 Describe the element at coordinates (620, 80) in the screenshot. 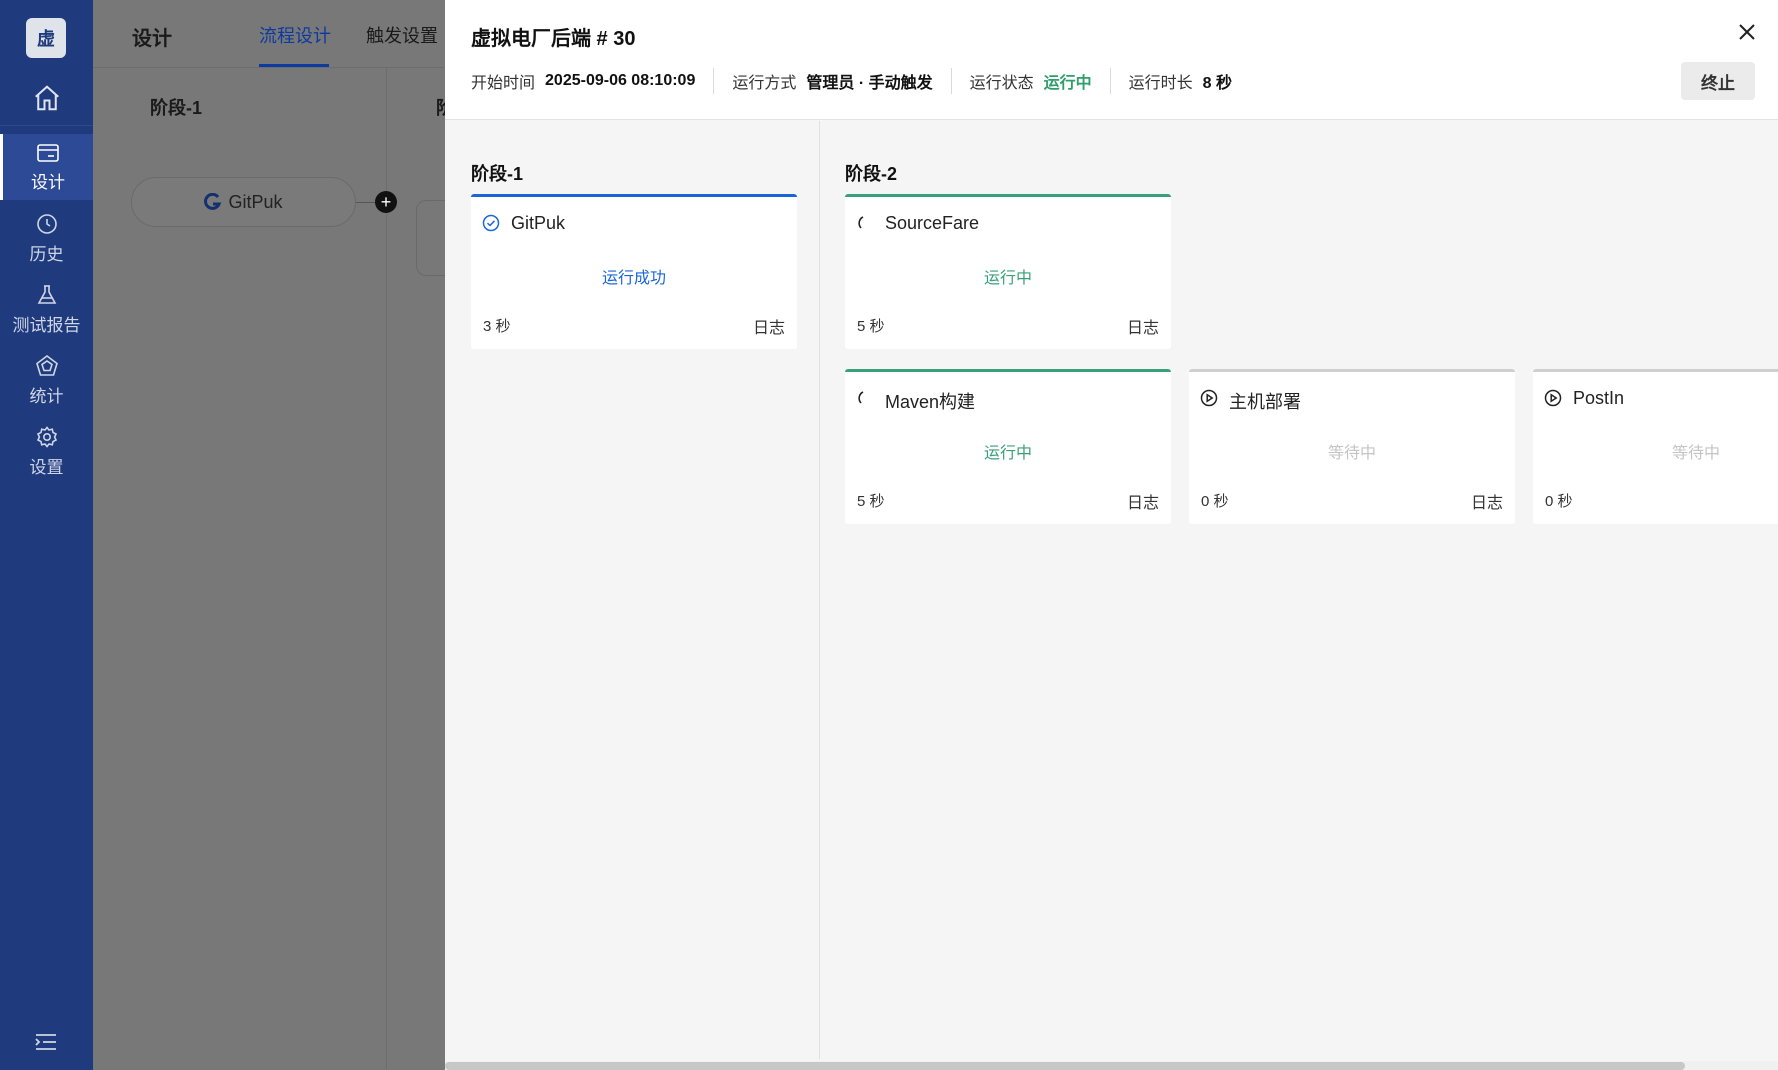

I see `start-time-value: 2025-09-06 08:10:09` at that location.